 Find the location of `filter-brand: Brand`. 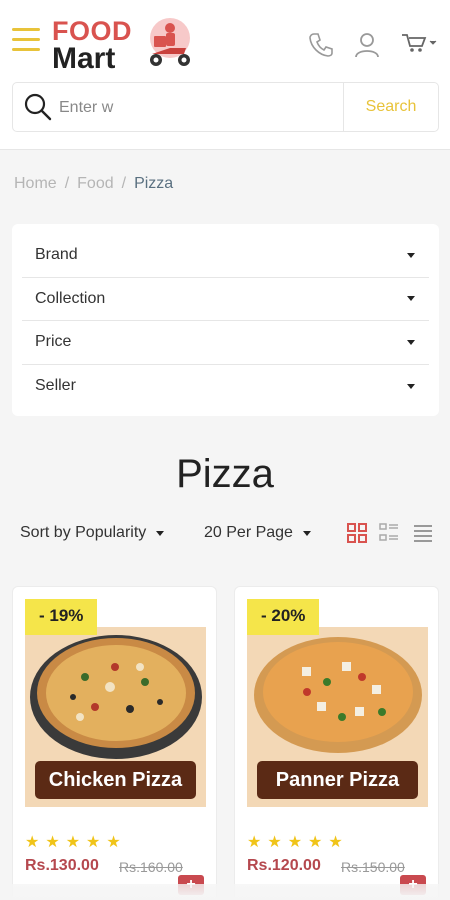

filter-brand: Brand is located at coordinates (225, 256).